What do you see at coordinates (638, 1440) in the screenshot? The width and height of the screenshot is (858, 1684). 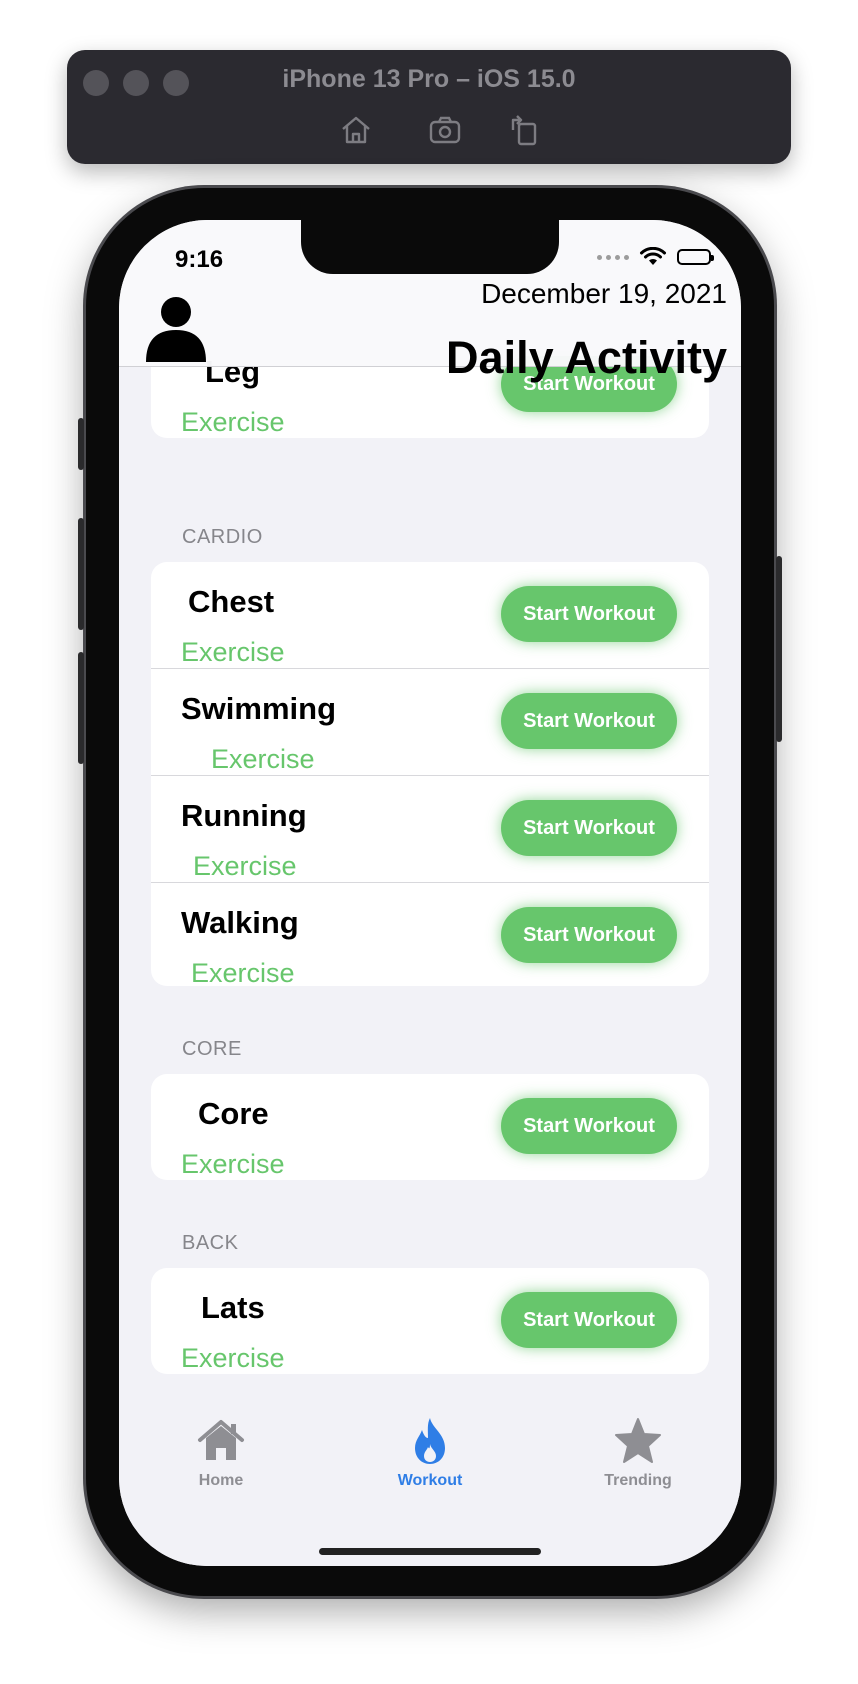 I see `star-icon` at bounding box center [638, 1440].